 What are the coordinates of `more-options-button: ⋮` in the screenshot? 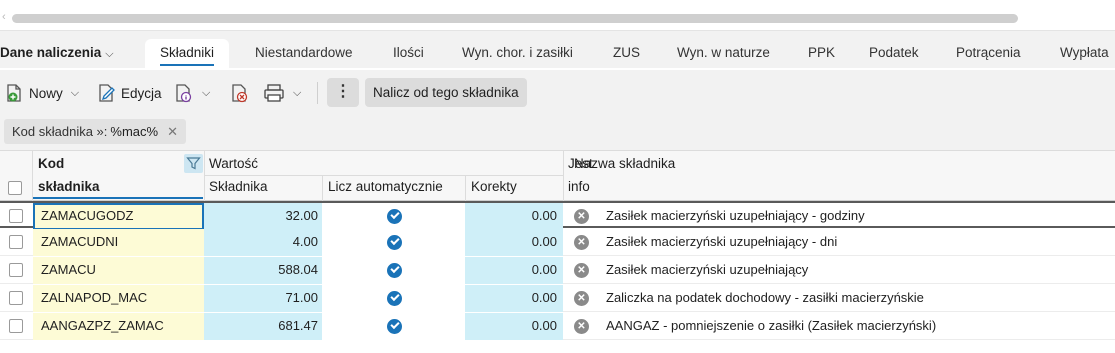 It's located at (343, 92).